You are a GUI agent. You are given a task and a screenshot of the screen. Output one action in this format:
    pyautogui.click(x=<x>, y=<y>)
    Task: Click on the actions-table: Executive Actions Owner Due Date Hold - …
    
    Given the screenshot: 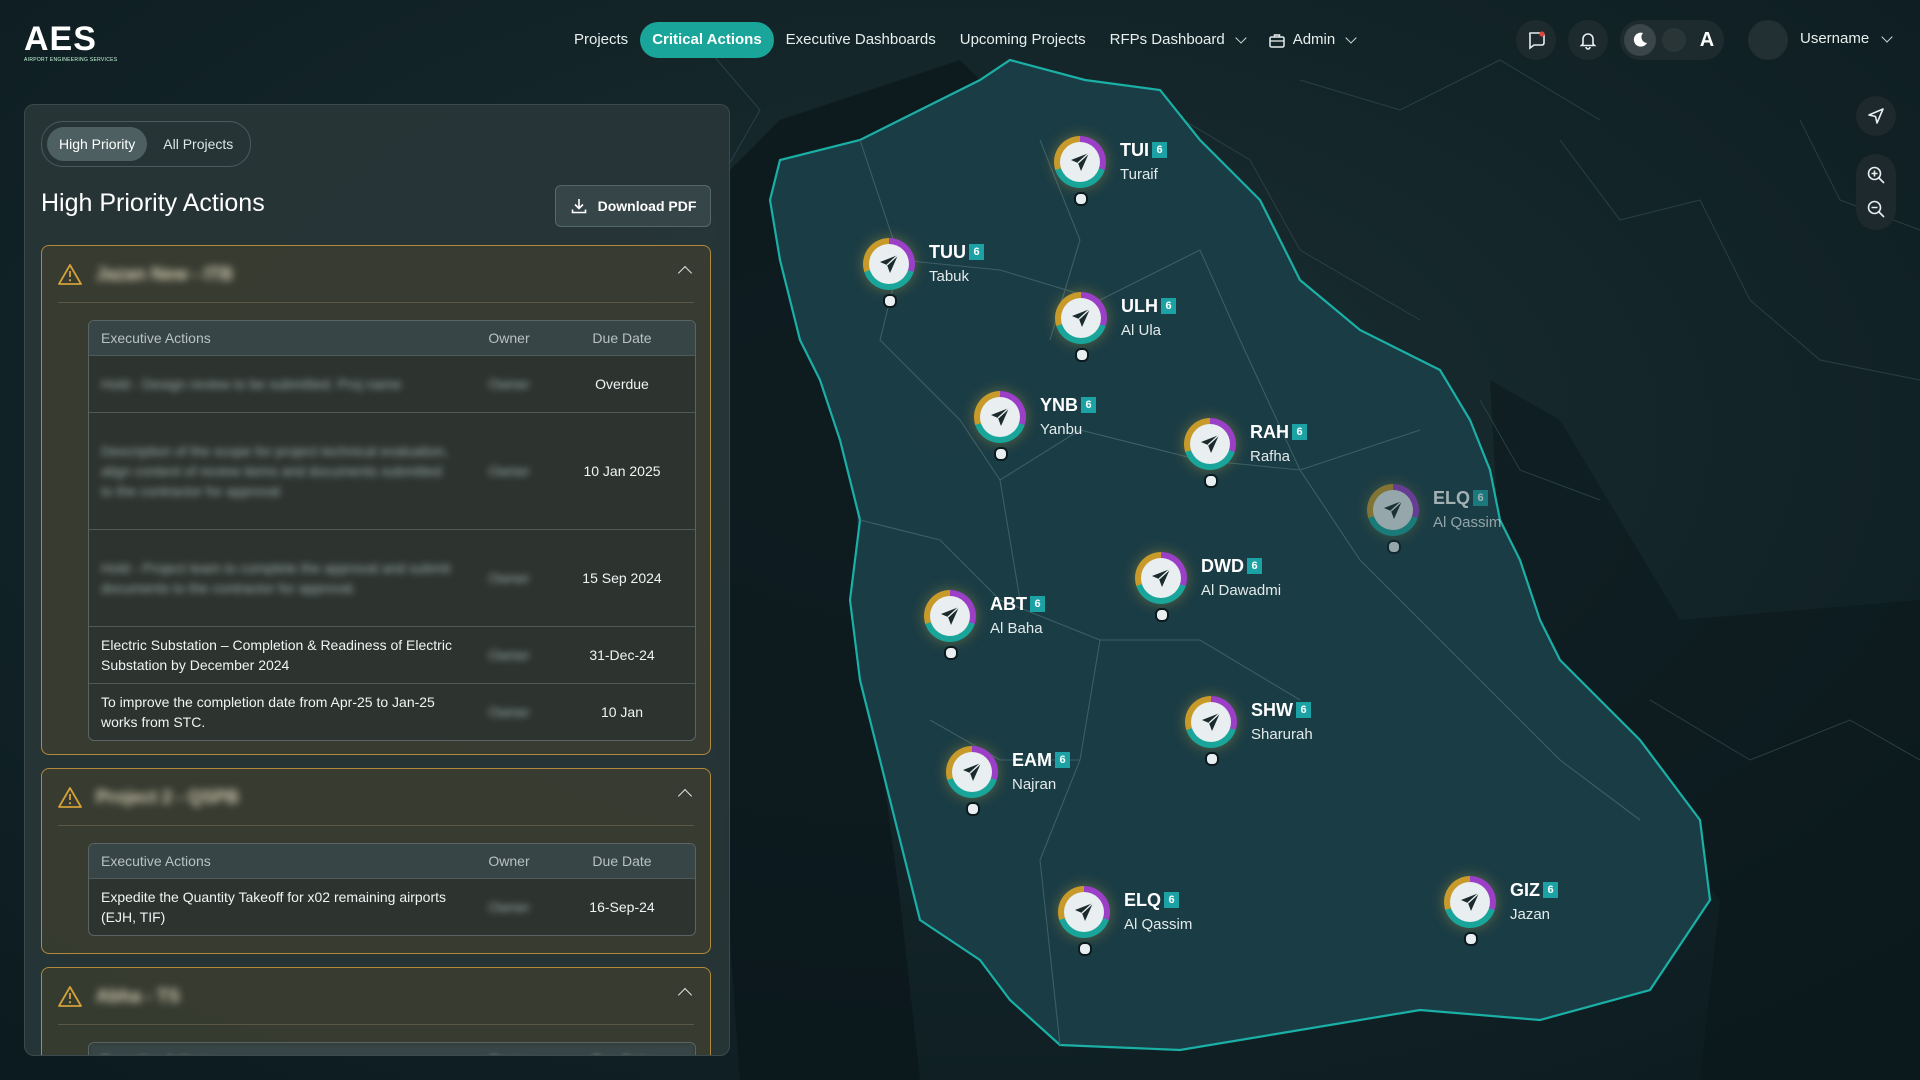 What is the action you would take?
    pyautogui.click(x=392, y=530)
    